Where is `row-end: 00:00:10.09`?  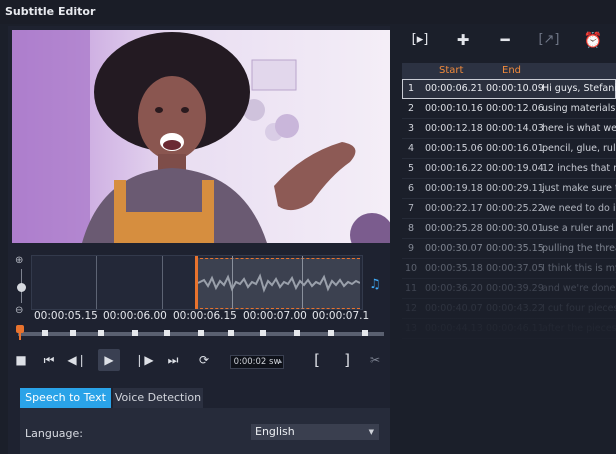
row-end: 00:00:10.09 is located at coordinates (515, 88).